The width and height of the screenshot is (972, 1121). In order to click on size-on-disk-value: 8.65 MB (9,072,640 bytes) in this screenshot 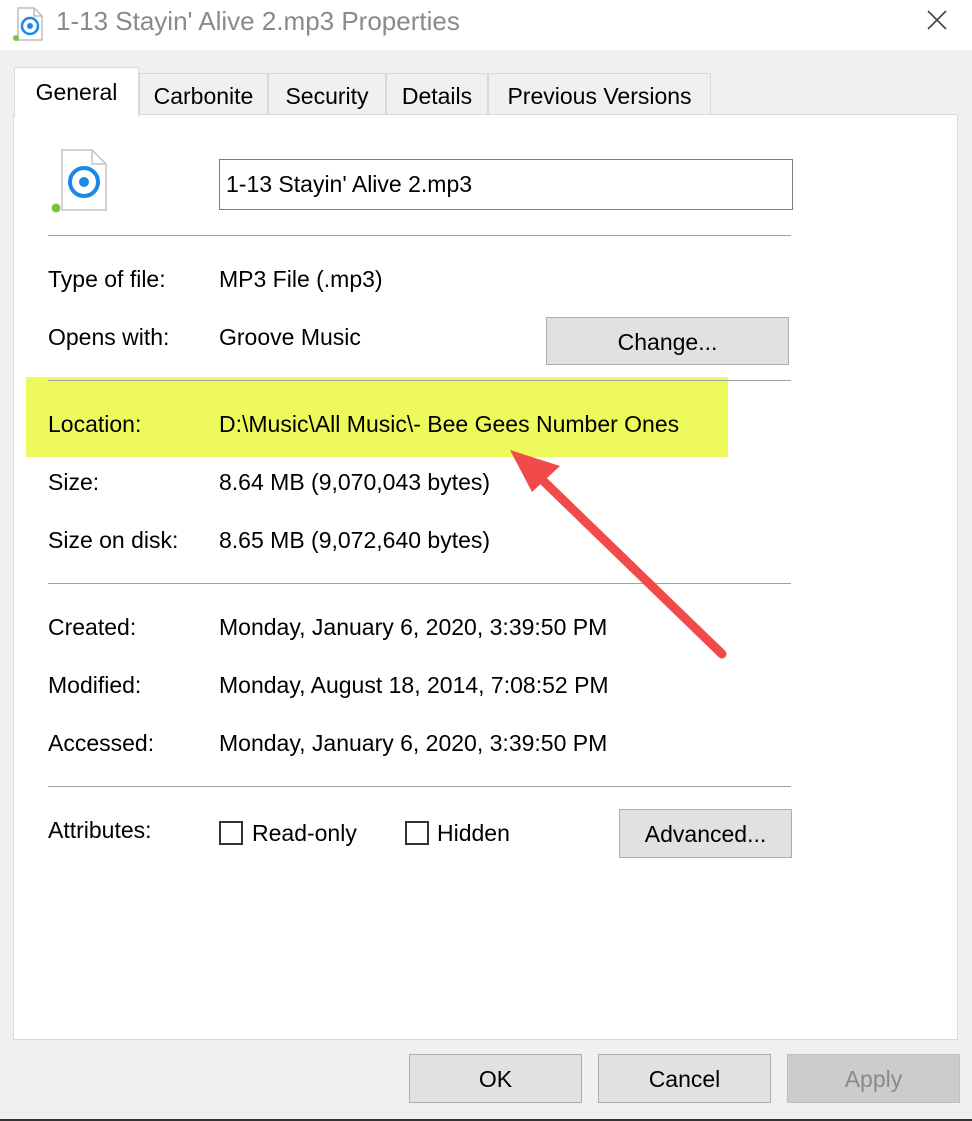, I will do `click(355, 540)`.